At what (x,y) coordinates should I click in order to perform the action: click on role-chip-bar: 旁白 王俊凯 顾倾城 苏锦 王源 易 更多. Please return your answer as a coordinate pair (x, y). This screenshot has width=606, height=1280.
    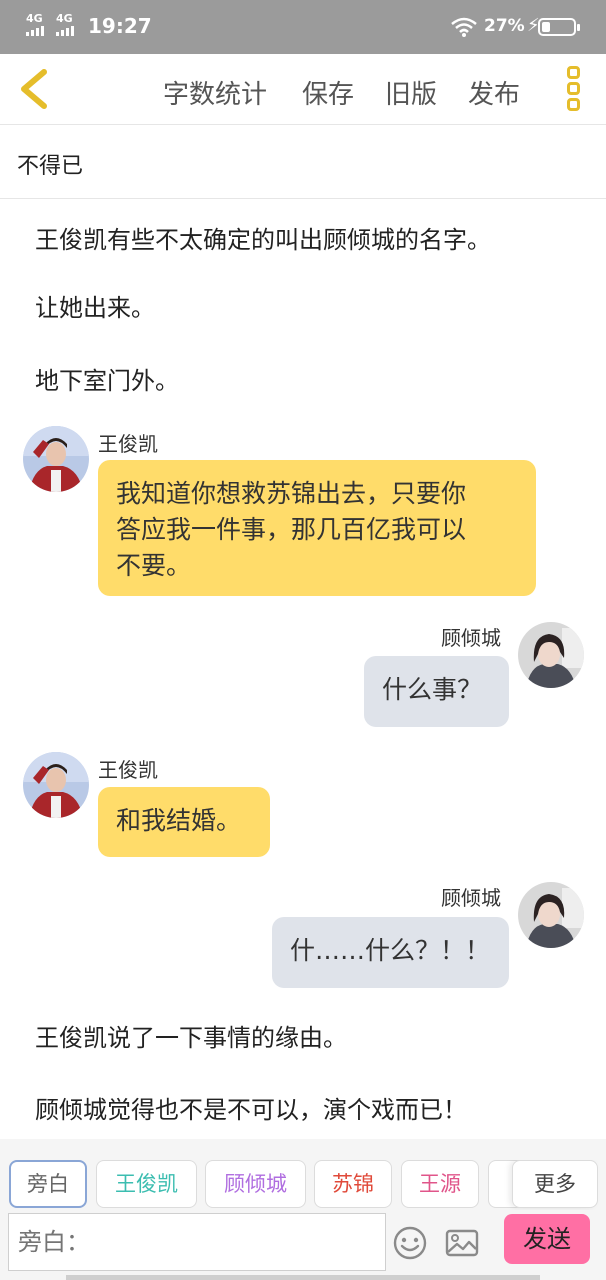
    Looking at the image, I should click on (303, 1185).